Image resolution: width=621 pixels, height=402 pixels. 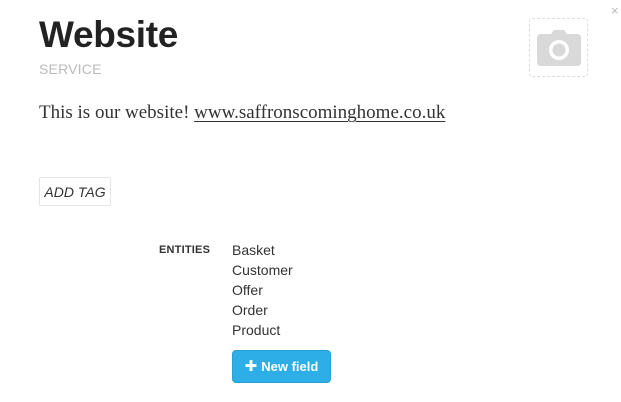 What do you see at coordinates (615, 10) in the screenshot?
I see `close-icon: ×` at bounding box center [615, 10].